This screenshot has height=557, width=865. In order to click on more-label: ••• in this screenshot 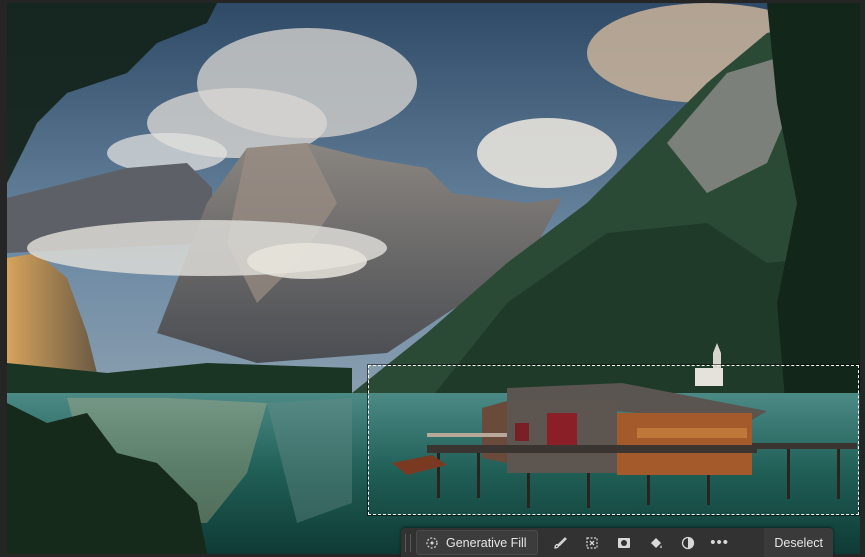, I will do `click(719, 542)`.